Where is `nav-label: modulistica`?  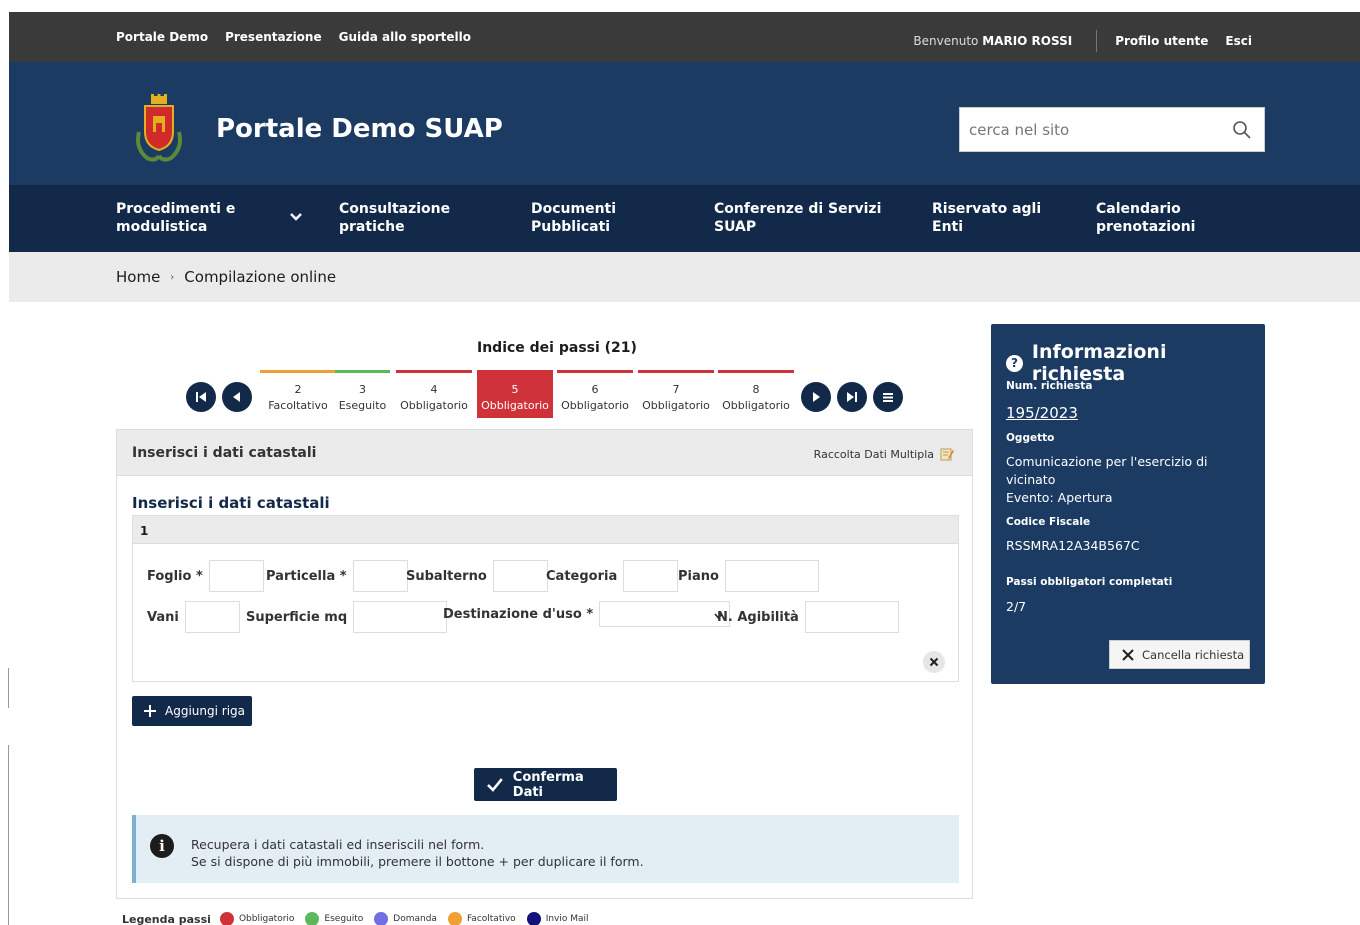 nav-label: modulistica is located at coordinates (162, 227).